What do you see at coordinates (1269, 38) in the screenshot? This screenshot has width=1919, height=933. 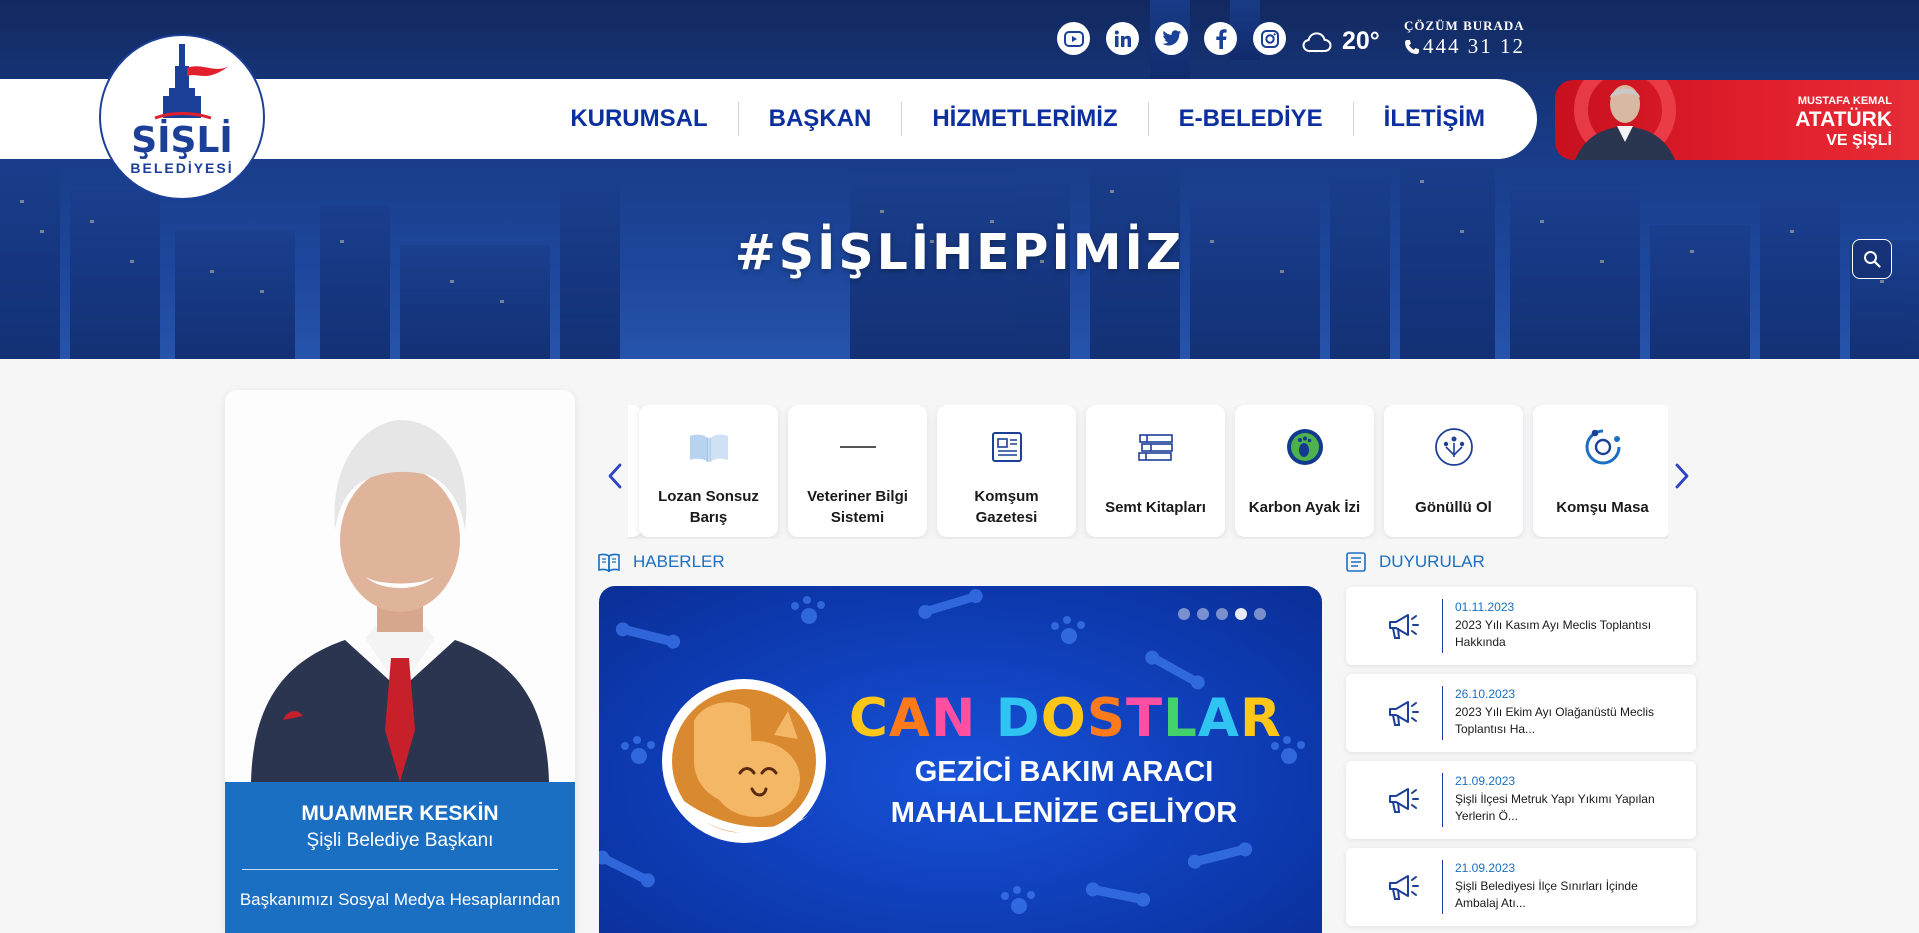 I see `instagram-icon` at bounding box center [1269, 38].